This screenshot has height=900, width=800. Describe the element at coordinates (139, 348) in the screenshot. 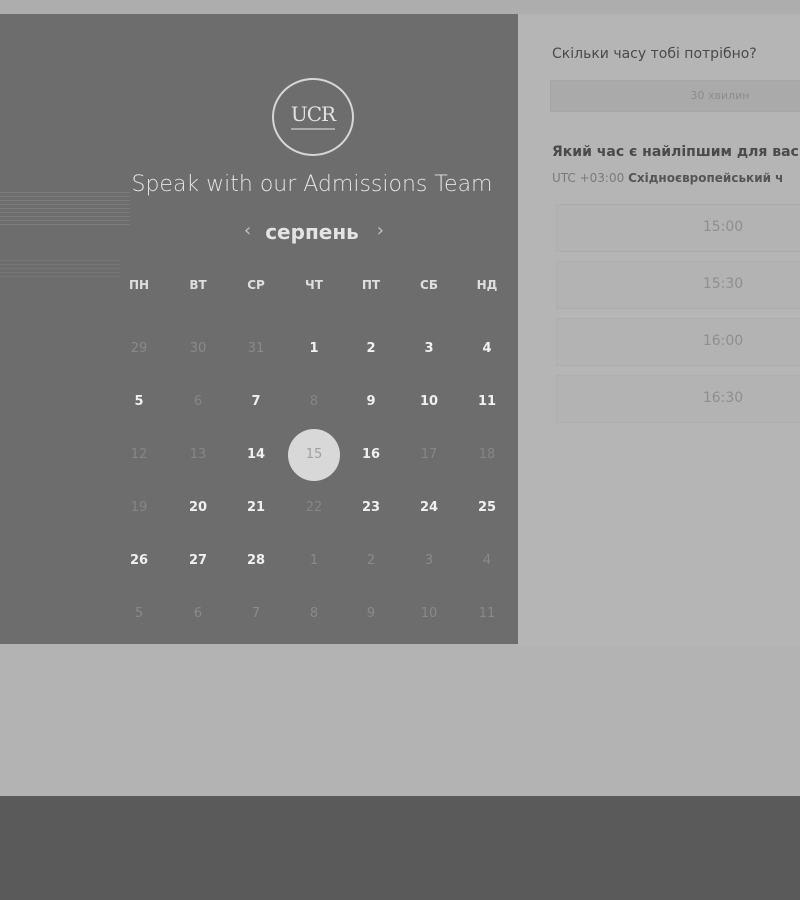

I see `calendar-day: 29` at that location.